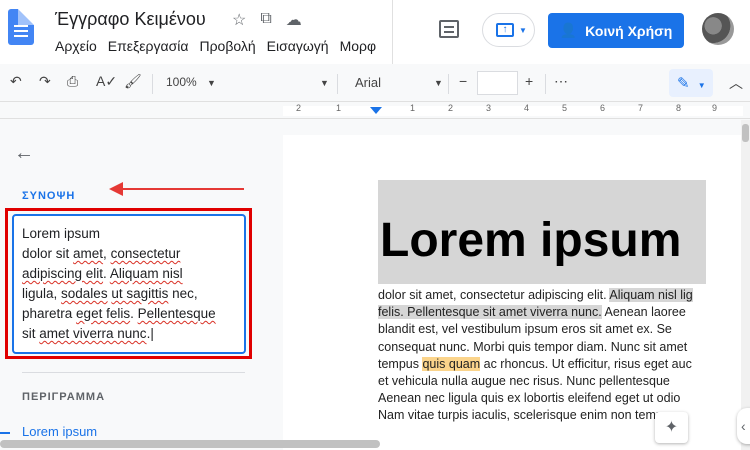 Image resolution: width=750 pixels, height=450 pixels. Describe the element at coordinates (505, 30) in the screenshot. I see `present-icon: ↑` at that location.